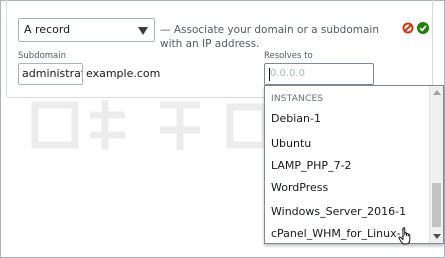 Image resolution: width=445 pixels, height=258 pixels. I want to click on resolves-to-input: 0.0.0.0, so click(319, 74).